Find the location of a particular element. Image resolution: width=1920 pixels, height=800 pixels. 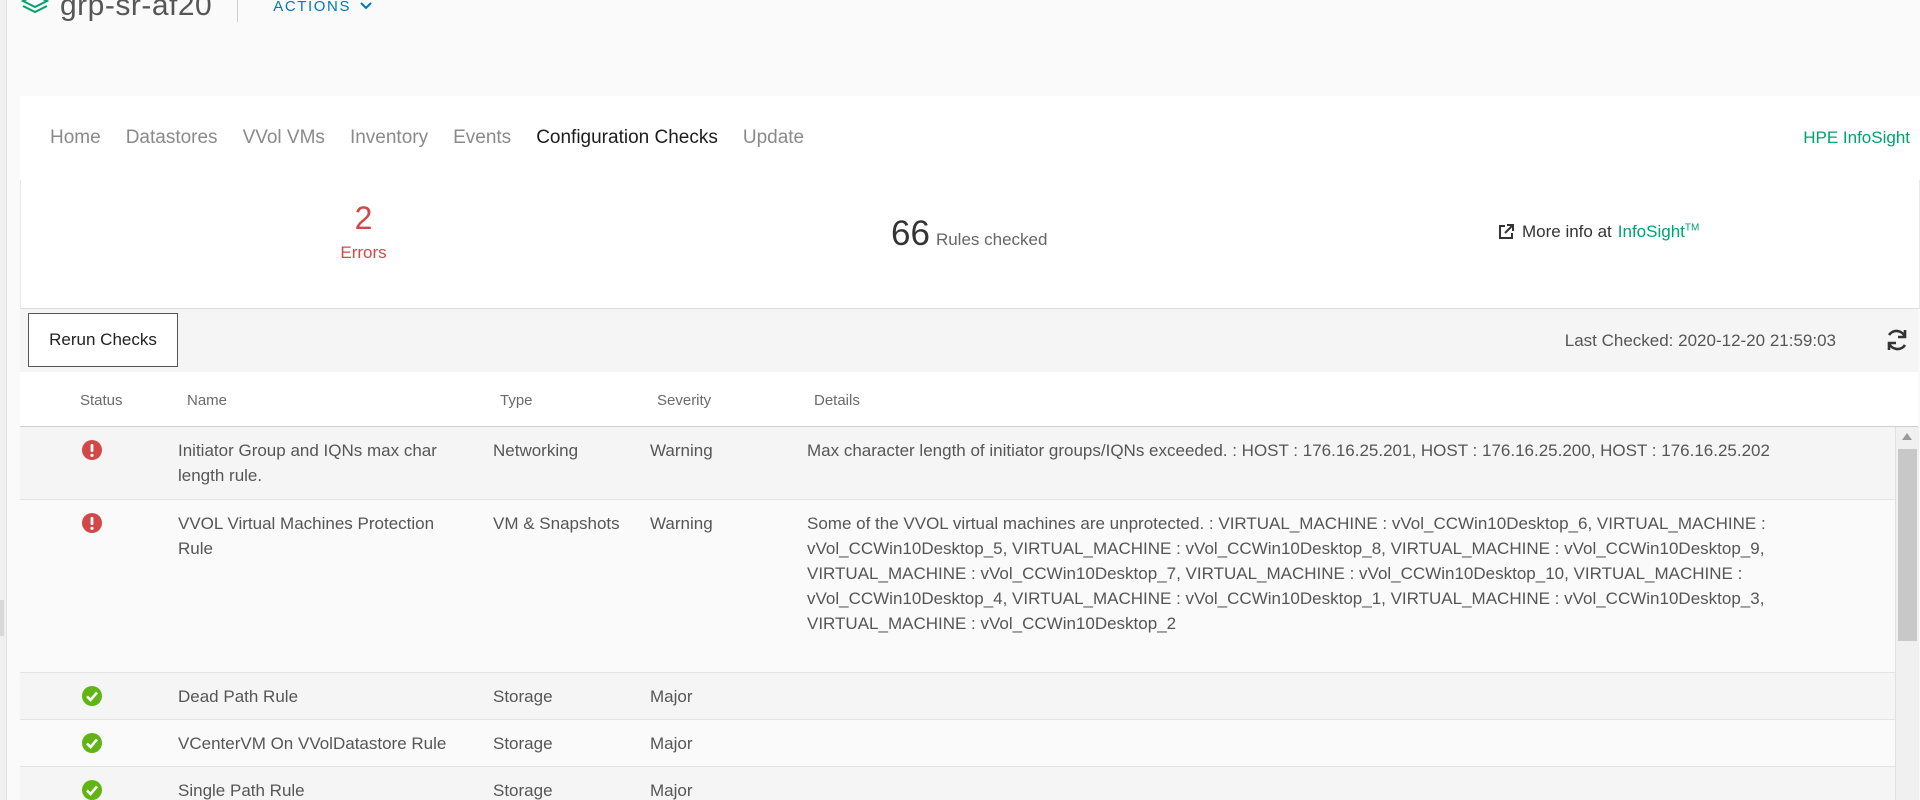

scrollbar-thumb is located at coordinates (1907, 545).